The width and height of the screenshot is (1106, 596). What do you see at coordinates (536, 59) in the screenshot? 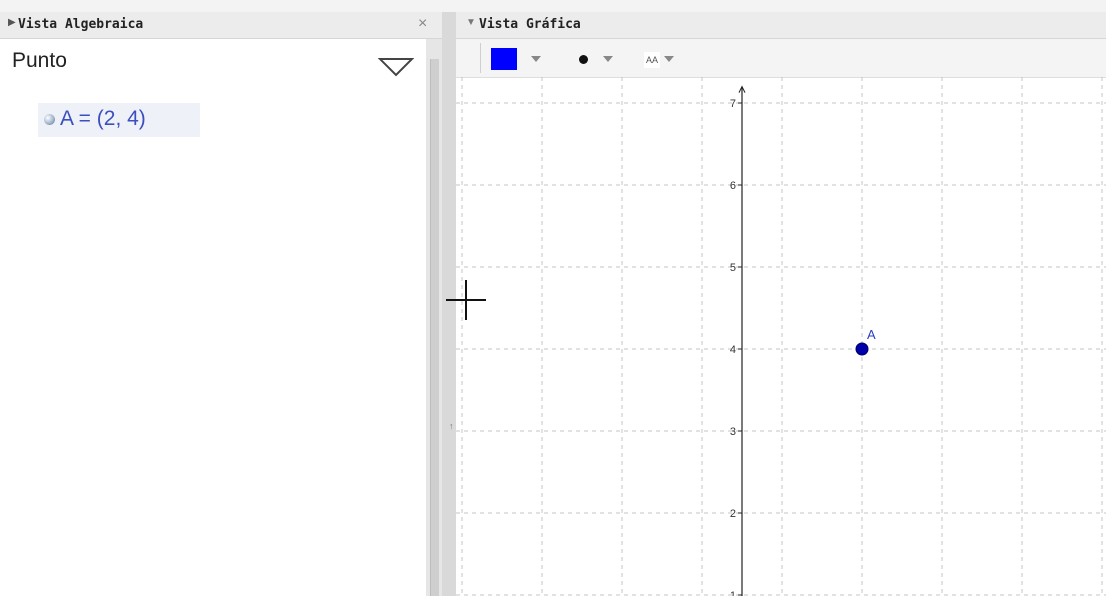
I see `color-dropdown-arrow-icon` at bounding box center [536, 59].